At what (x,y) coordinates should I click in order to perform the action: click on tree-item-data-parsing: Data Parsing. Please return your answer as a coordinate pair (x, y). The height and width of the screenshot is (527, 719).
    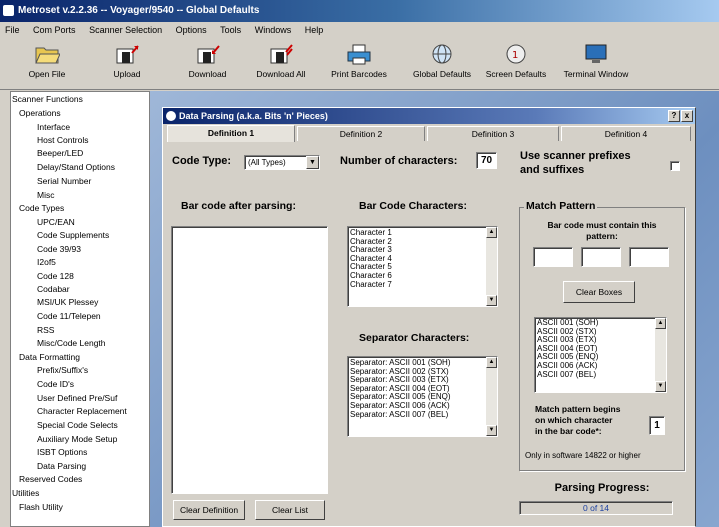
    Looking at the image, I should click on (61, 466).